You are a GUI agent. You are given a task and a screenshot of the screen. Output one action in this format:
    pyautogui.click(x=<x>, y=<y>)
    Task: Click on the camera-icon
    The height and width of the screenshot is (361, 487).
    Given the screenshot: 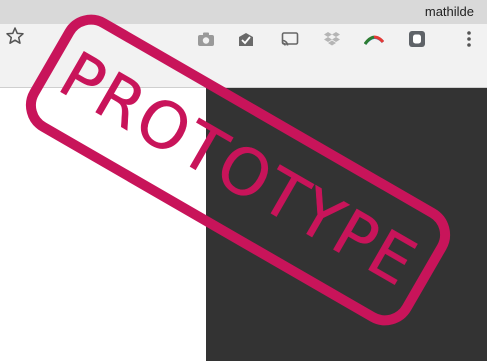 What is the action you would take?
    pyautogui.click(x=206, y=39)
    